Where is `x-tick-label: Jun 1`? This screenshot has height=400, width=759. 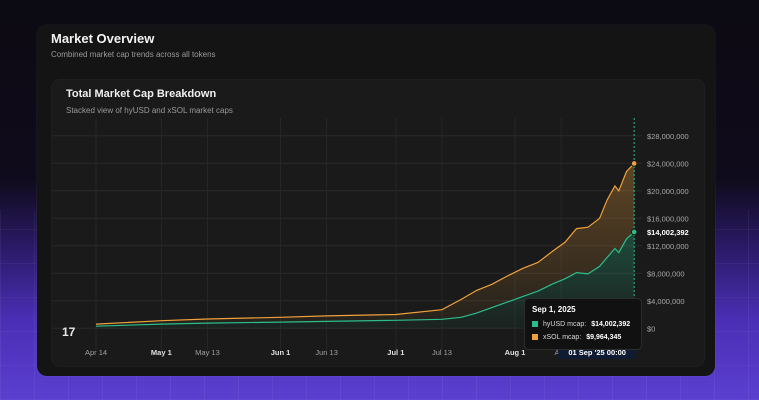
x-tick-label: Jun 1 is located at coordinates (281, 352).